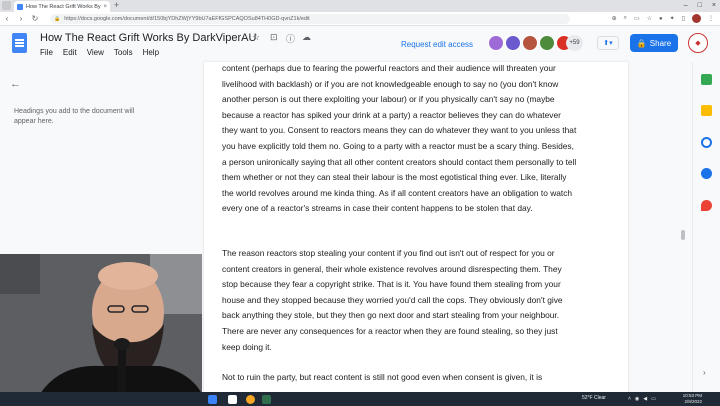 Image resolution: width=720 pixels, height=406 pixels. Describe the element at coordinates (706, 142) in the screenshot. I see `tasks-icon` at that location.